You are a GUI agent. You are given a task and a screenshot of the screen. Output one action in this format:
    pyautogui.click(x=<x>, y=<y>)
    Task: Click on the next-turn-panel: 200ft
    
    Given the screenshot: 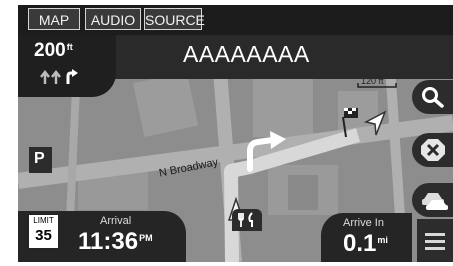 What is the action you would take?
    pyautogui.click(x=67, y=66)
    